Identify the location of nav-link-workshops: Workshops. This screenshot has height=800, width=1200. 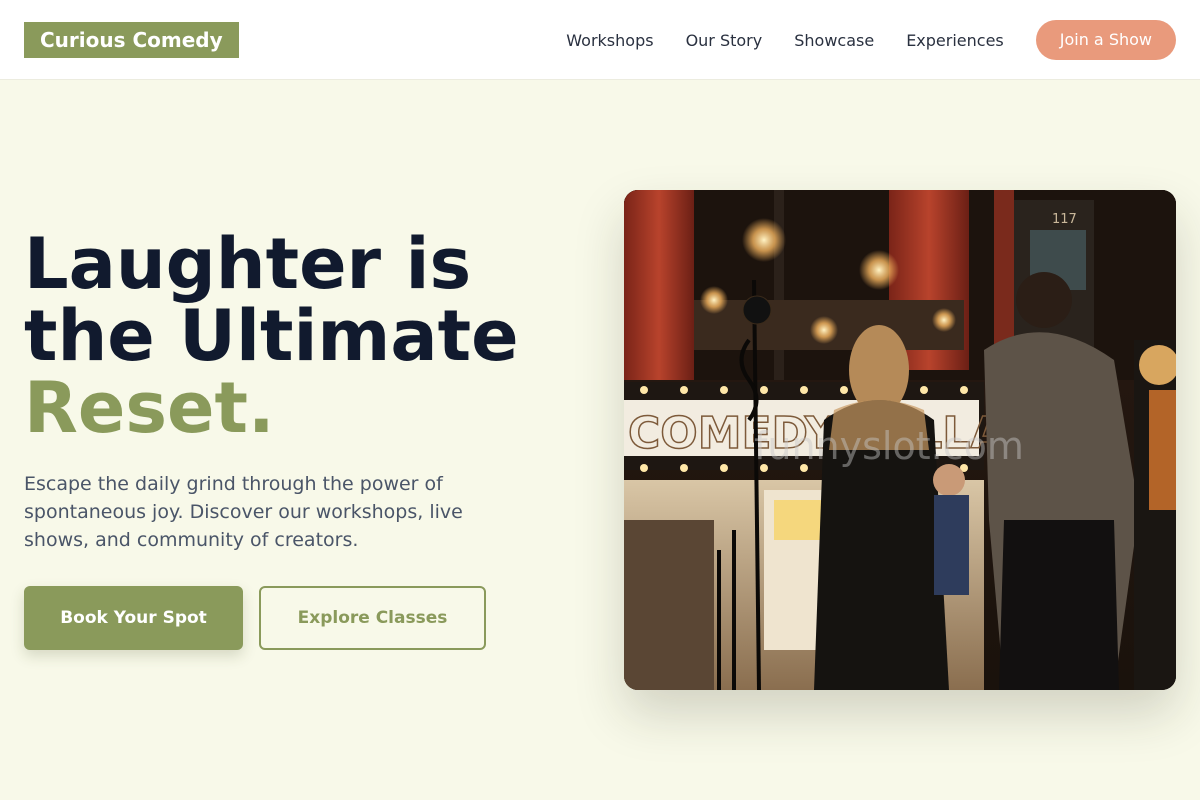
(609, 40).